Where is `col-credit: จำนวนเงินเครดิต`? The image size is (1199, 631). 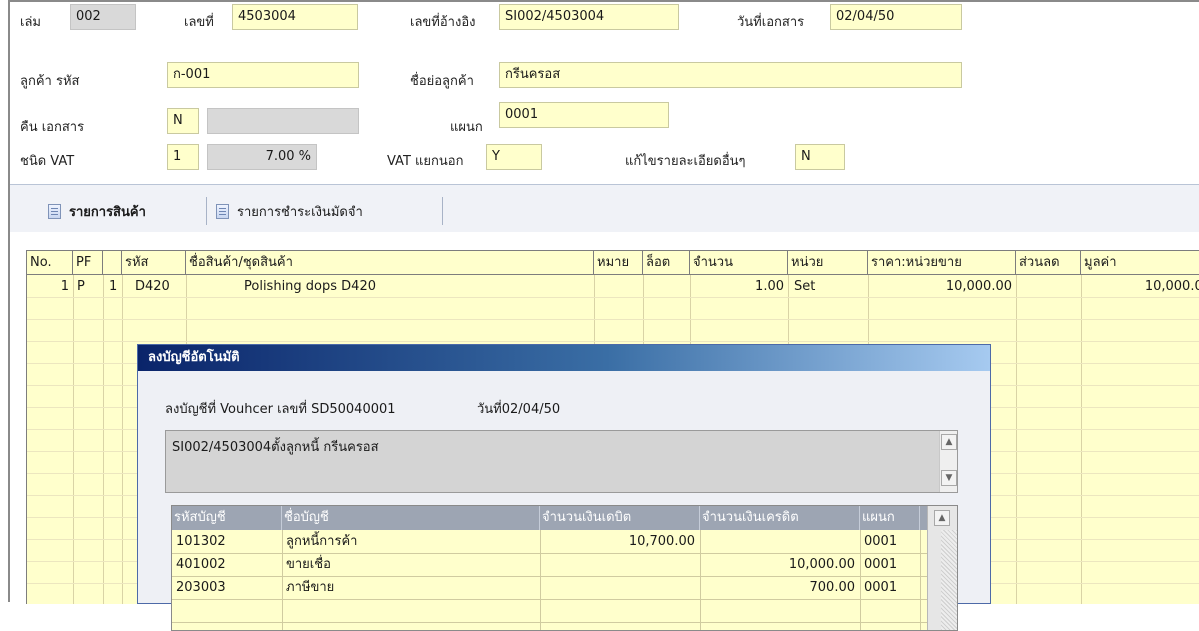
col-credit: จำนวนเงินเครดิต is located at coordinates (780, 518).